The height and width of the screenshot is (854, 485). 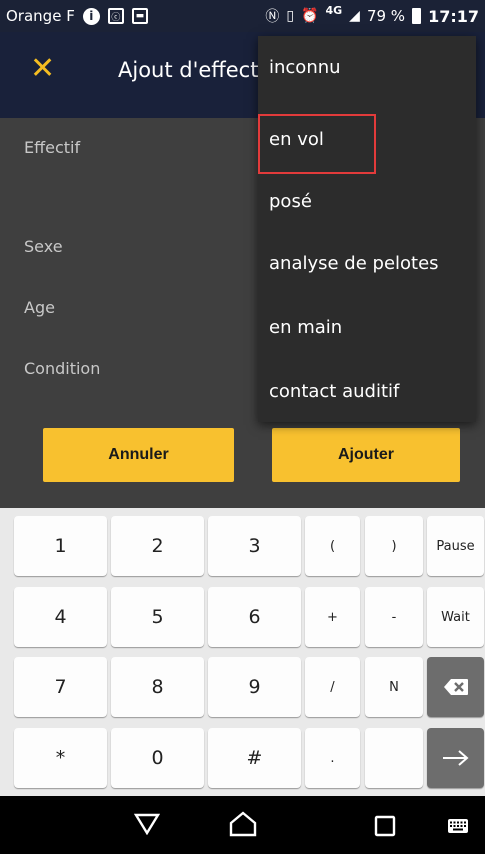 What do you see at coordinates (60, 617) in the screenshot?
I see `key-4: 4` at bounding box center [60, 617].